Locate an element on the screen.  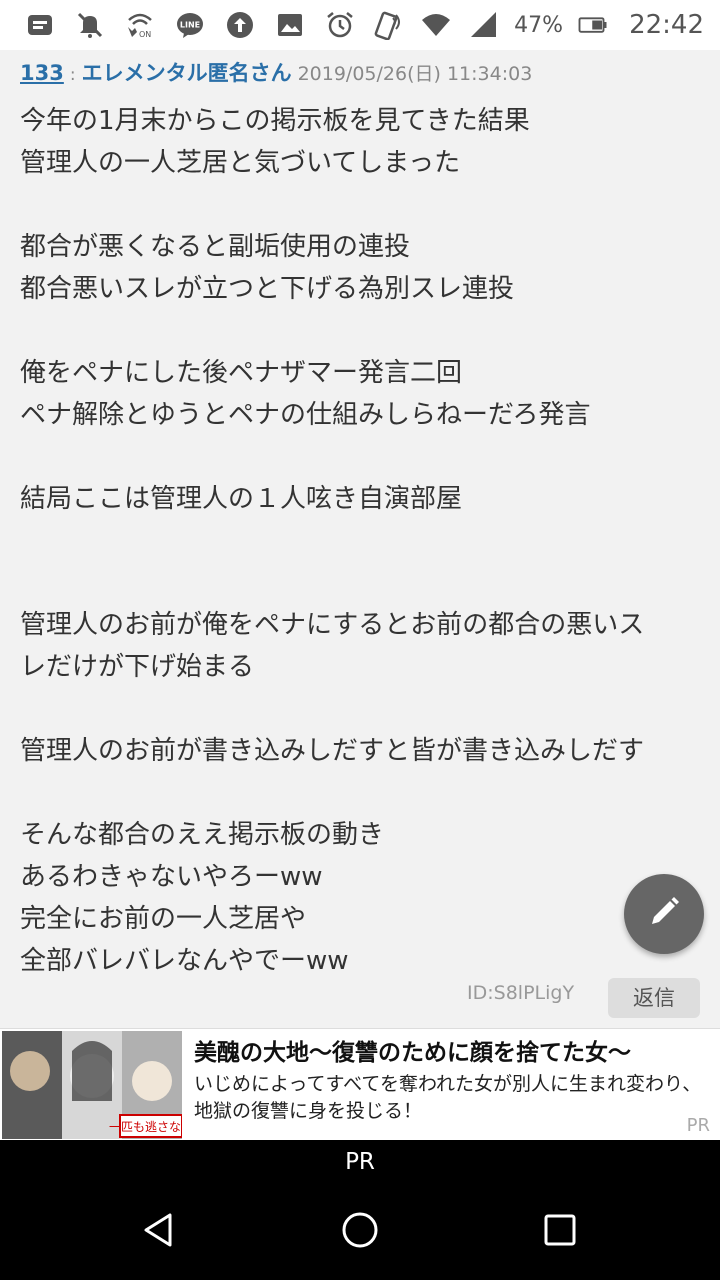
battery-percent: 47% is located at coordinates (539, 25).